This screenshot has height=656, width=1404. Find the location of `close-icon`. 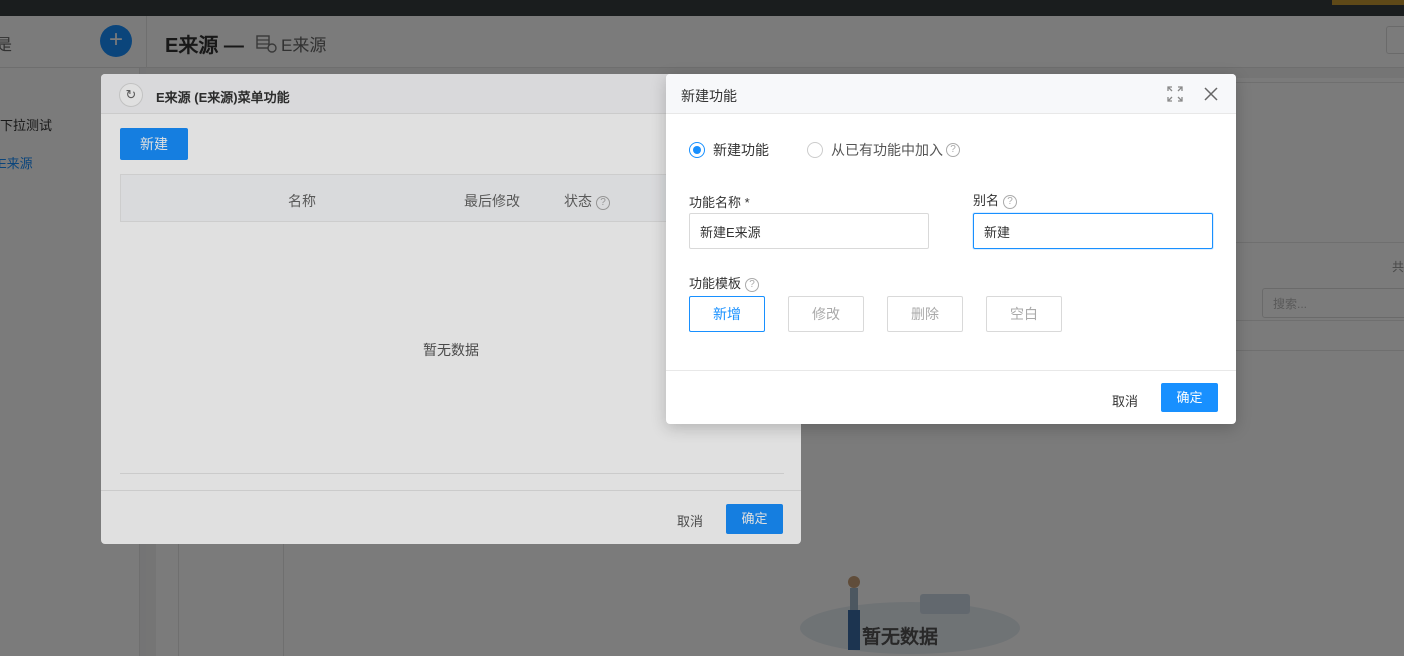

close-icon is located at coordinates (1211, 94).